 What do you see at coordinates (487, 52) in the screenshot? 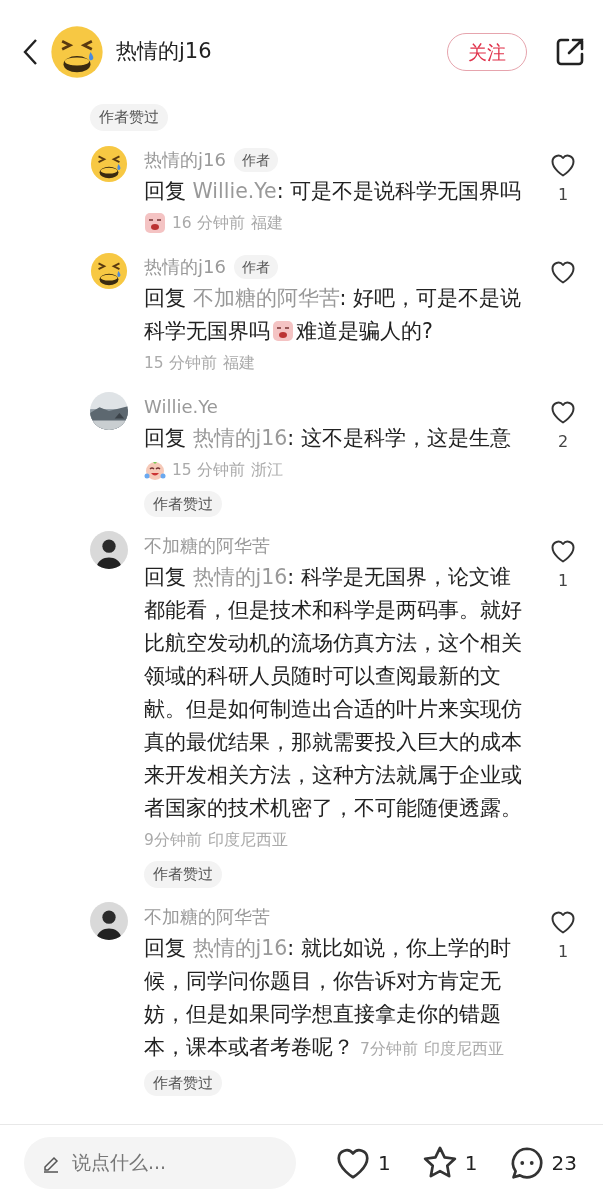
I see `follow-button: 关注` at bounding box center [487, 52].